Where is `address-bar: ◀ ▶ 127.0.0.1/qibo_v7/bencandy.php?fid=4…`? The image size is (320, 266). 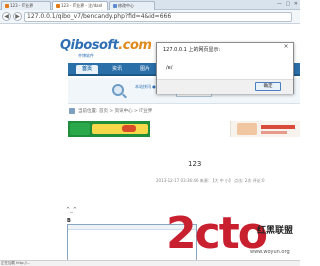 address-bar: ◀ ▶ 127.0.0.1/qibo_v7/bencandy.php?fid=4… is located at coordinates (150, 17).